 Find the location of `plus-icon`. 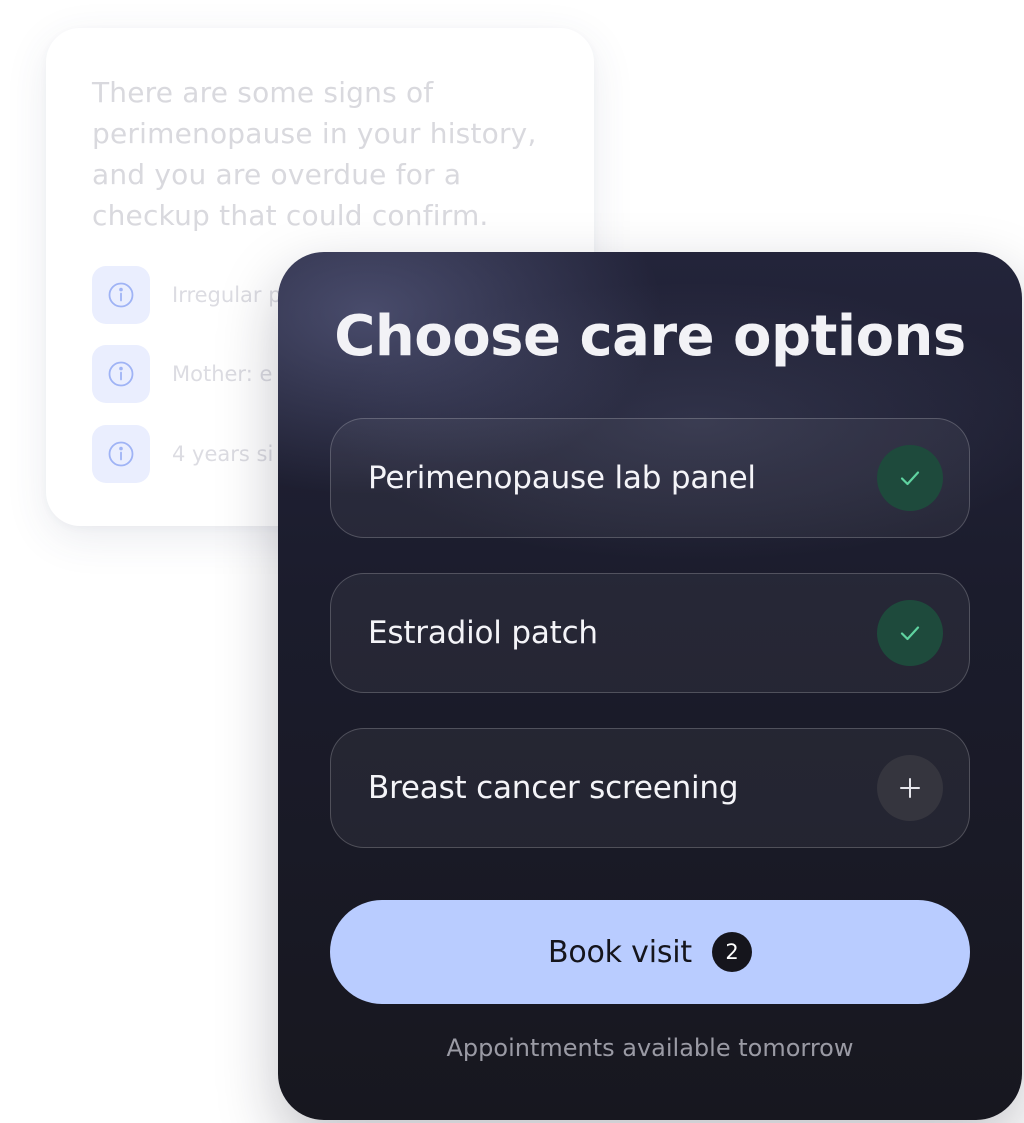

plus-icon is located at coordinates (910, 788).